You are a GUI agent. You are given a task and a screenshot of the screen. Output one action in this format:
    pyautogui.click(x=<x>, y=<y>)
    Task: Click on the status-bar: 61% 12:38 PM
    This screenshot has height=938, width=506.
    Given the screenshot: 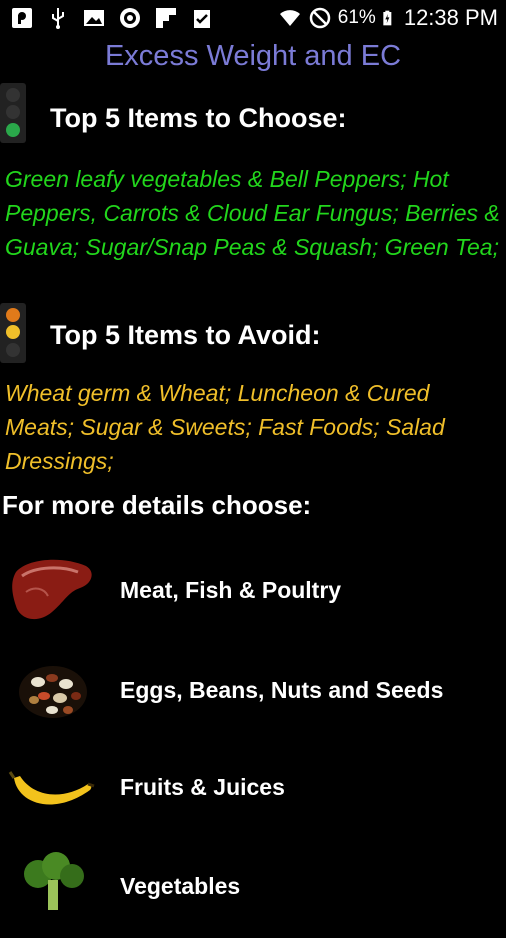 What is the action you would take?
    pyautogui.click(x=253, y=18)
    